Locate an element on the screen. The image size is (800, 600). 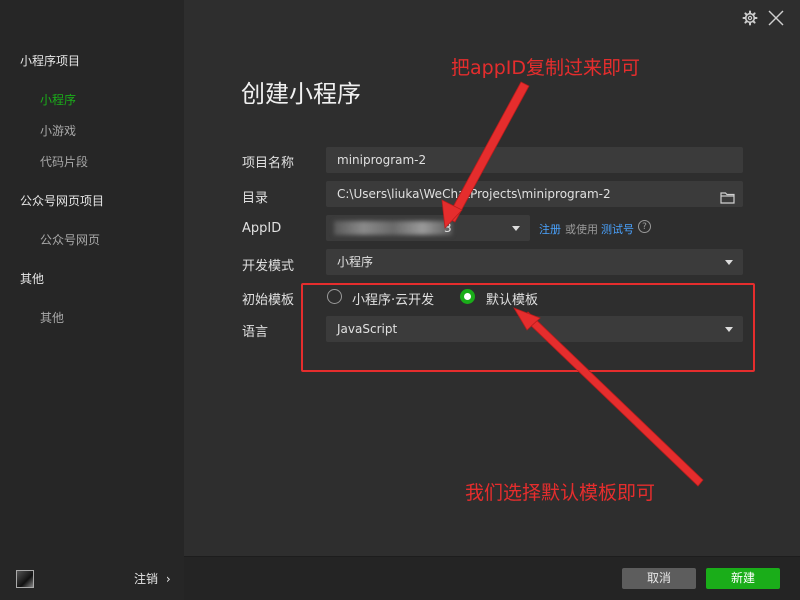
logout-button: 注销 › is located at coordinates (152, 578).